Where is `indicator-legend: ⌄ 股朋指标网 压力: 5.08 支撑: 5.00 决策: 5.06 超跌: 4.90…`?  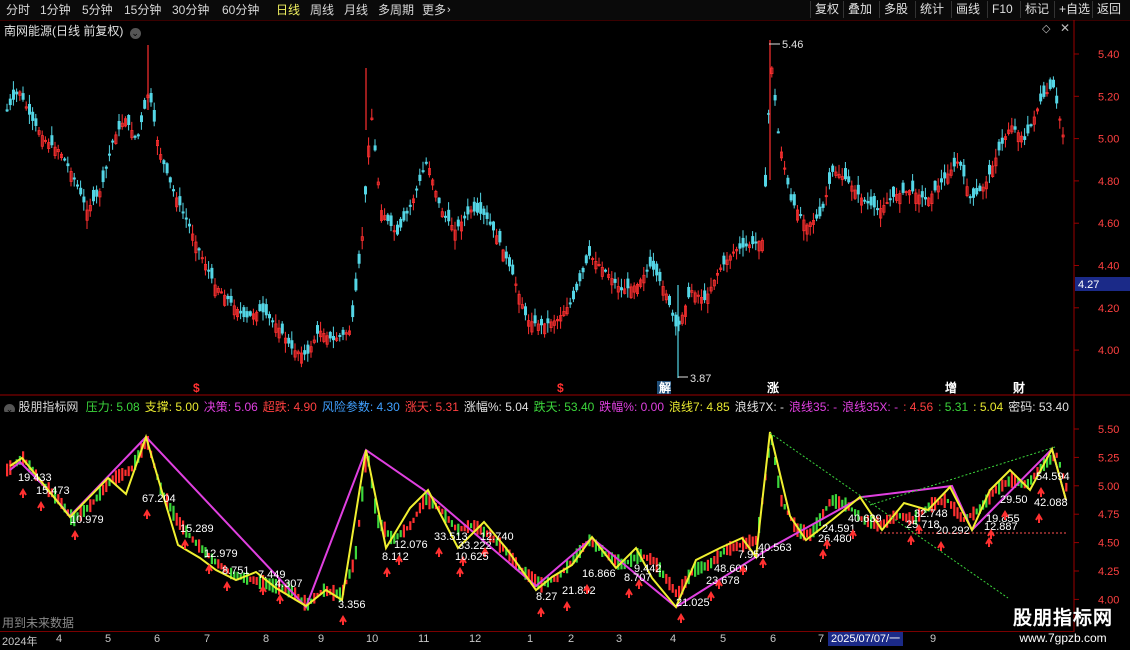 indicator-legend: ⌄ 股朋指标网 压力: 5.08 支撑: 5.00 决策: 5.06 超跌: 4.90… is located at coordinates (539, 405).